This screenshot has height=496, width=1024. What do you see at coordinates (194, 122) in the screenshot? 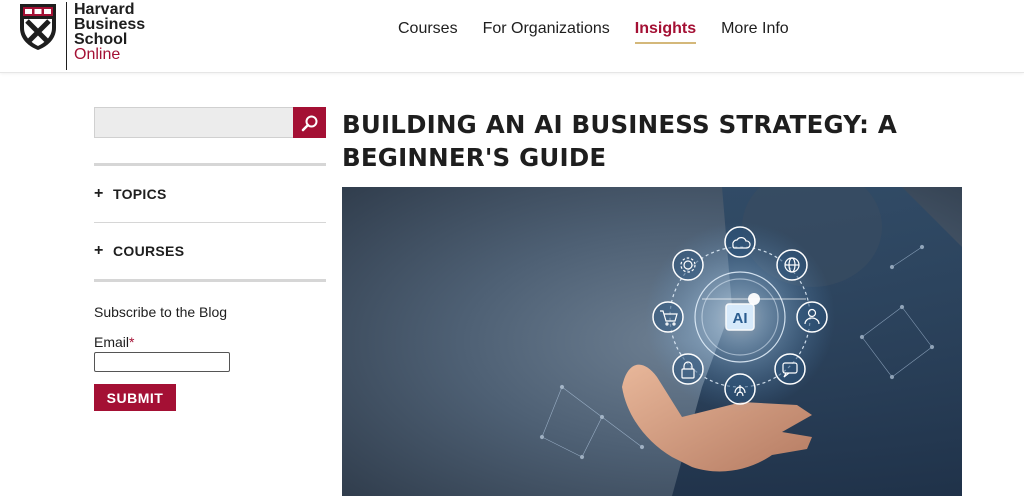
I see `search-input` at bounding box center [194, 122].